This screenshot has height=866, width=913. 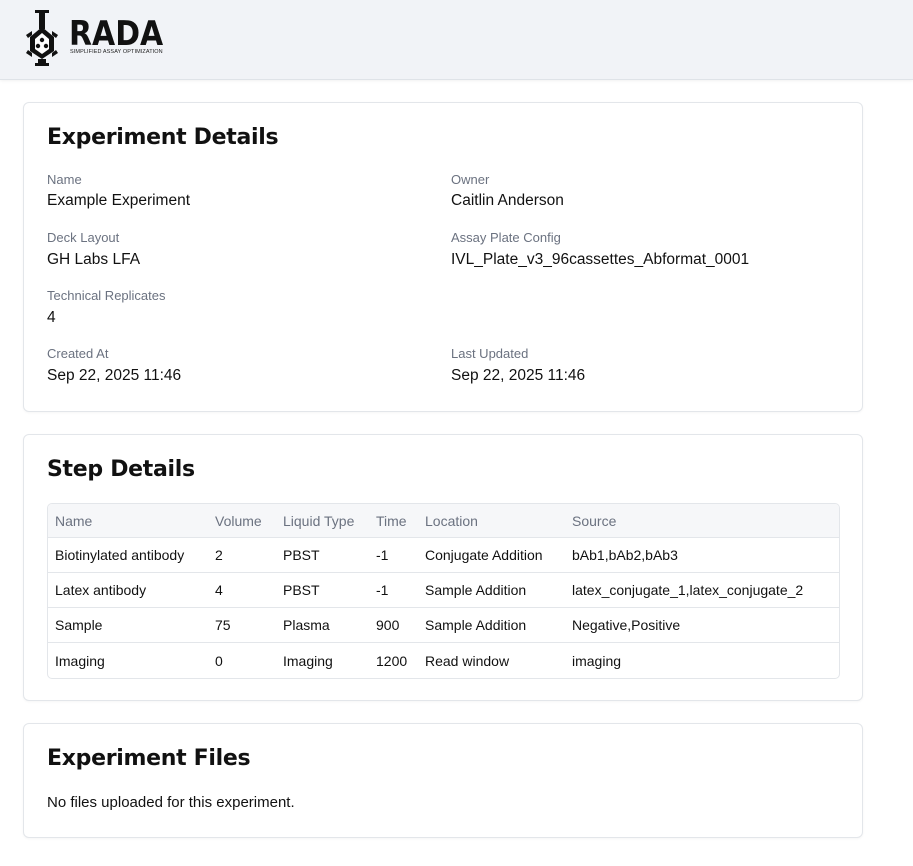 What do you see at coordinates (128, 555) in the screenshot?
I see `cell-name: Biotinylated antibody` at bounding box center [128, 555].